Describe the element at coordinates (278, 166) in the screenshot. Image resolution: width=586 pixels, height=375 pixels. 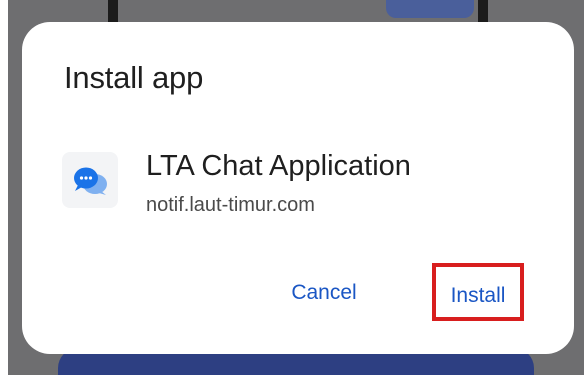
I see `app-name: LTA Chat Application` at that location.